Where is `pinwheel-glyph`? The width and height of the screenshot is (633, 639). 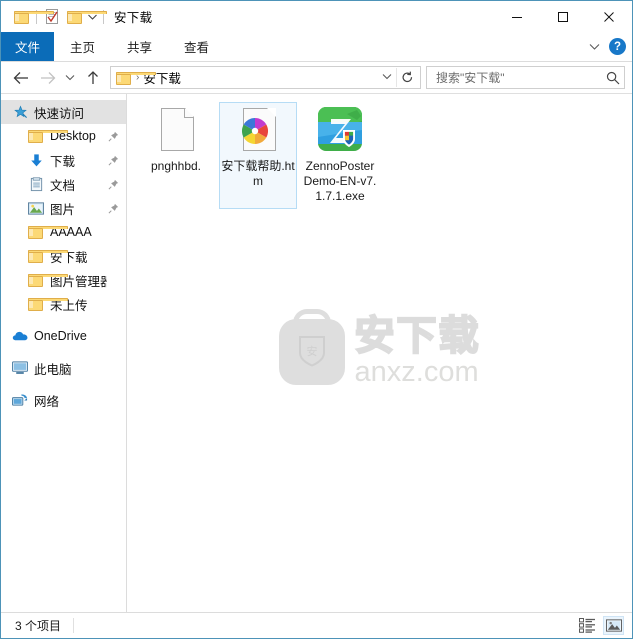 pinwheel-glyph is located at coordinates (255, 131).